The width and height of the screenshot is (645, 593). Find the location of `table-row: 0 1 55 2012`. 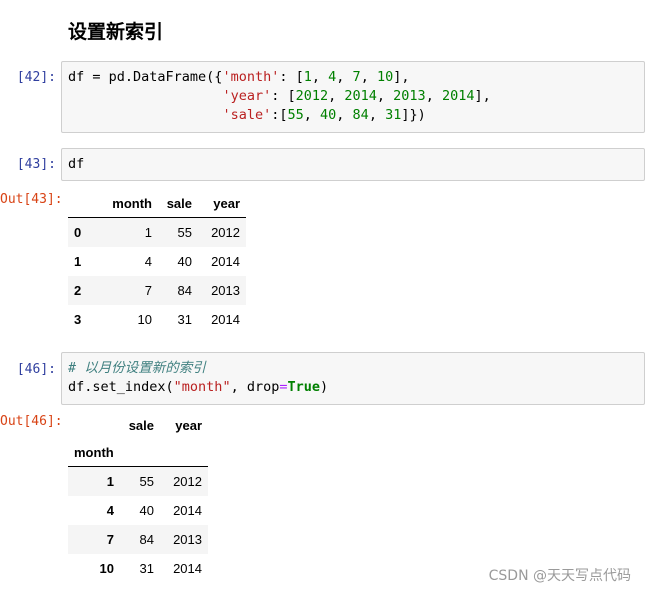

table-row: 0 1 55 2012 is located at coordinates (157, 232).